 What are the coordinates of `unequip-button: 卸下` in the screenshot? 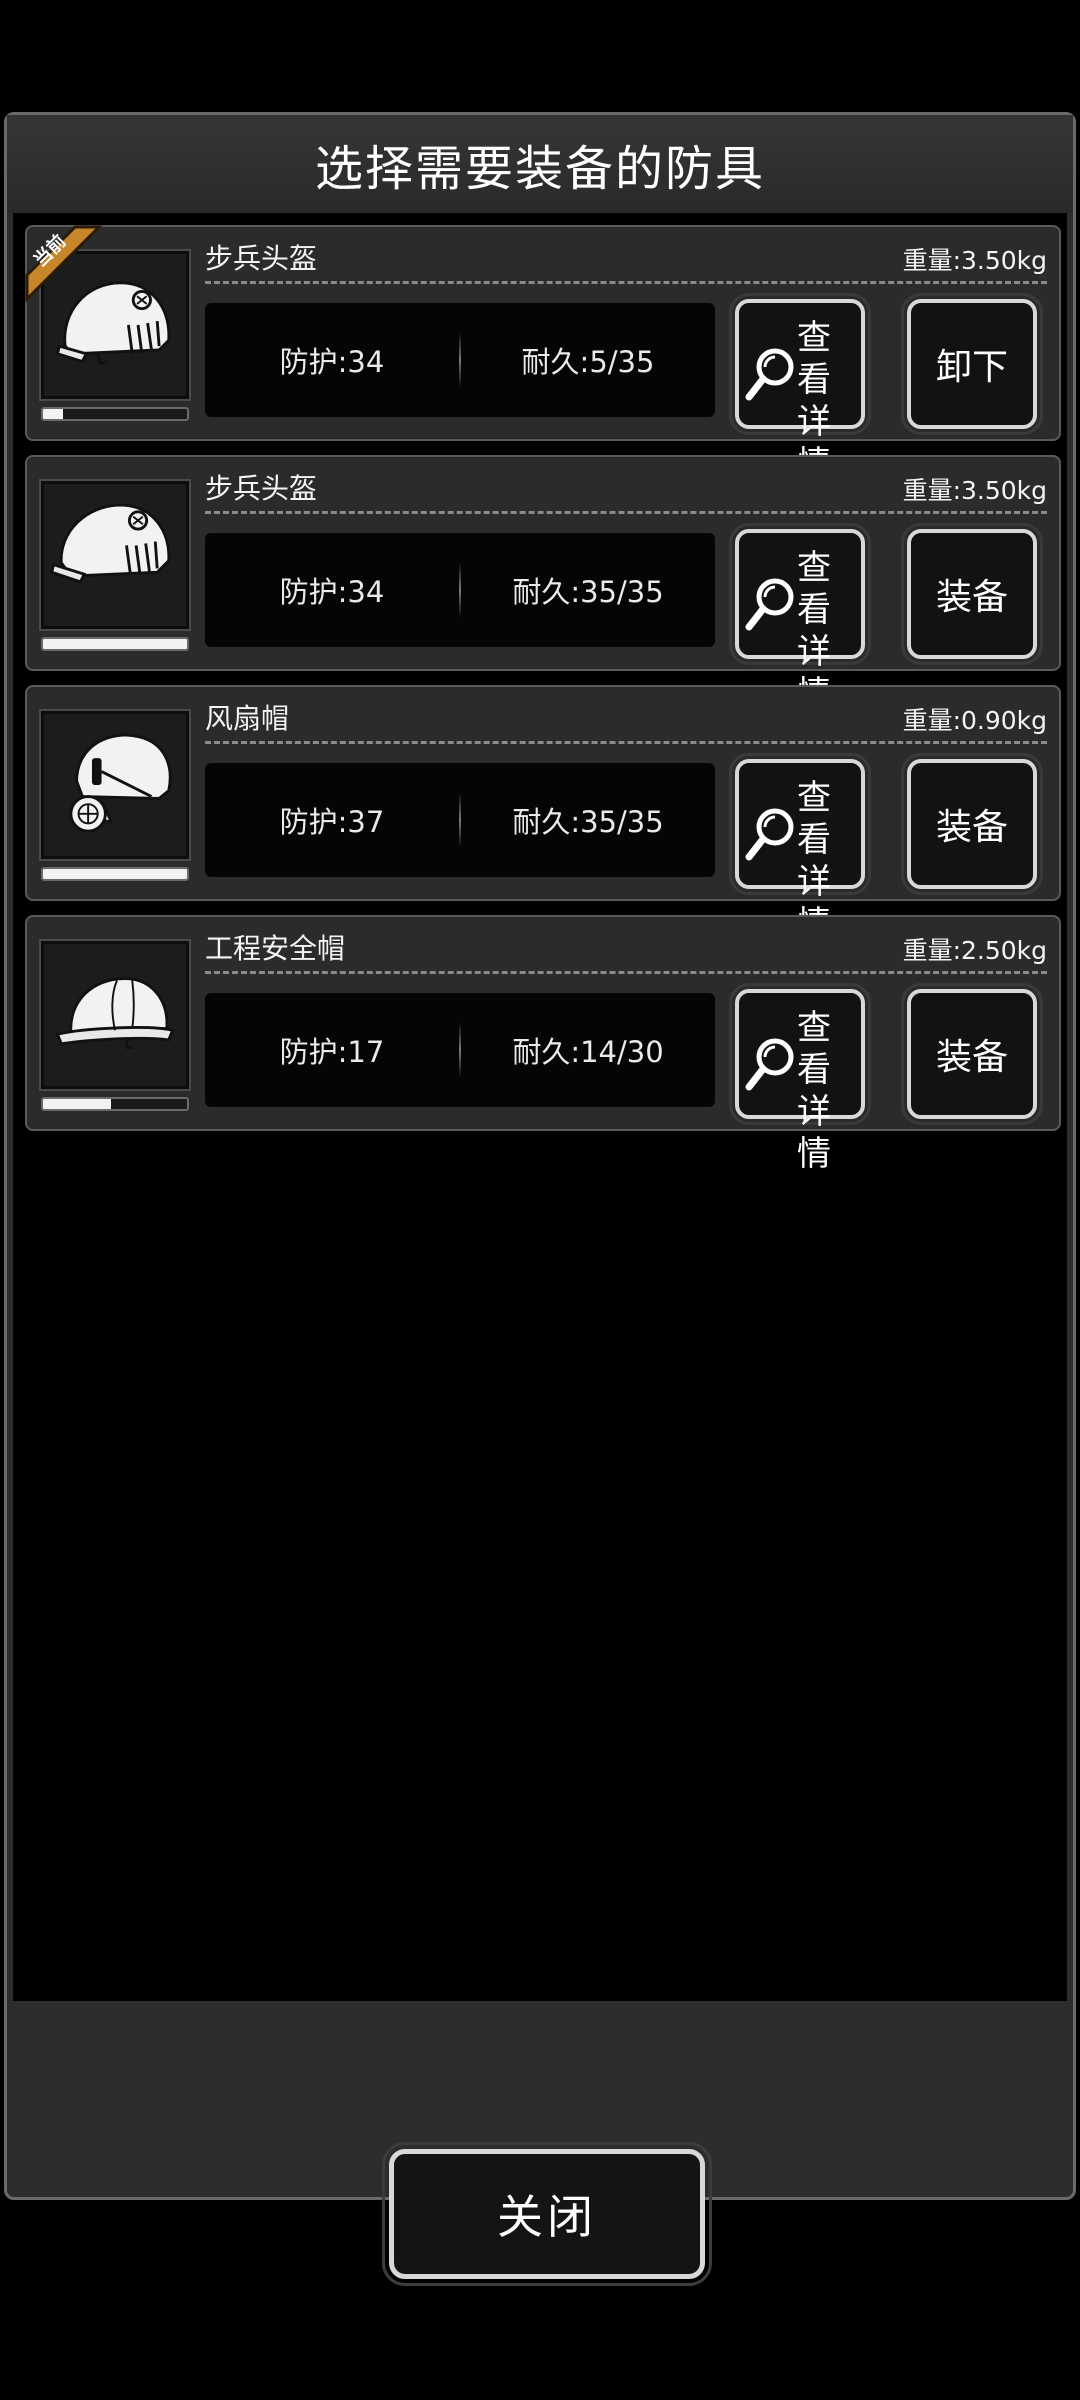 It's located at (972, 364).